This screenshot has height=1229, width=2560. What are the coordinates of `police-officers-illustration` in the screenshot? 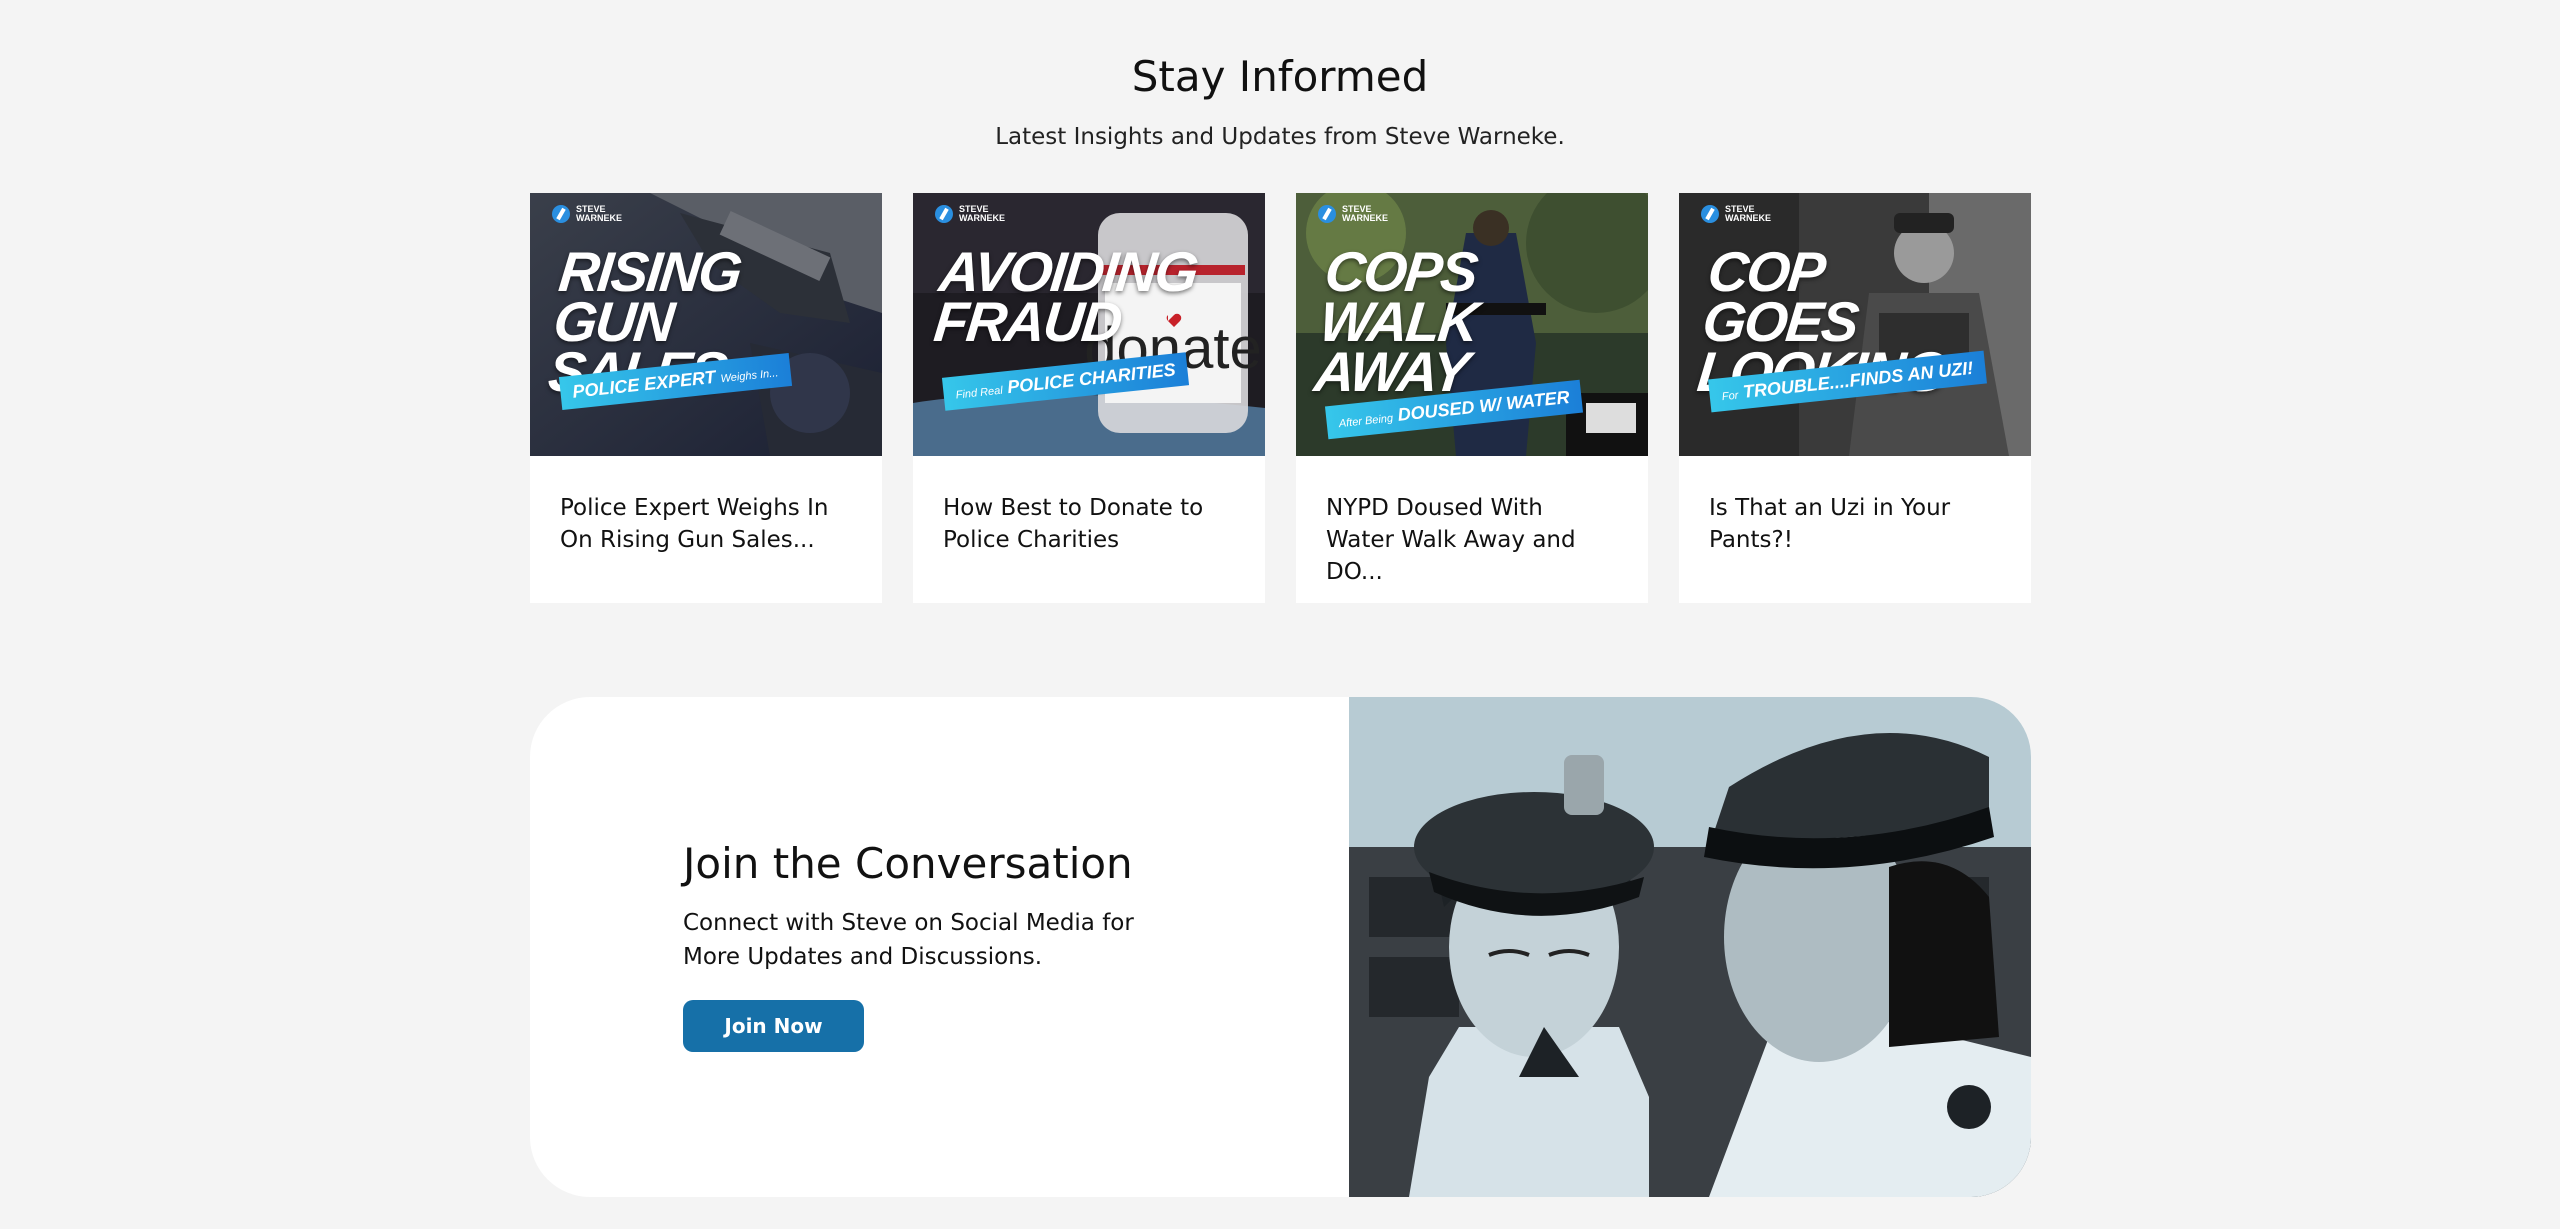 It's located at (1690, 947).